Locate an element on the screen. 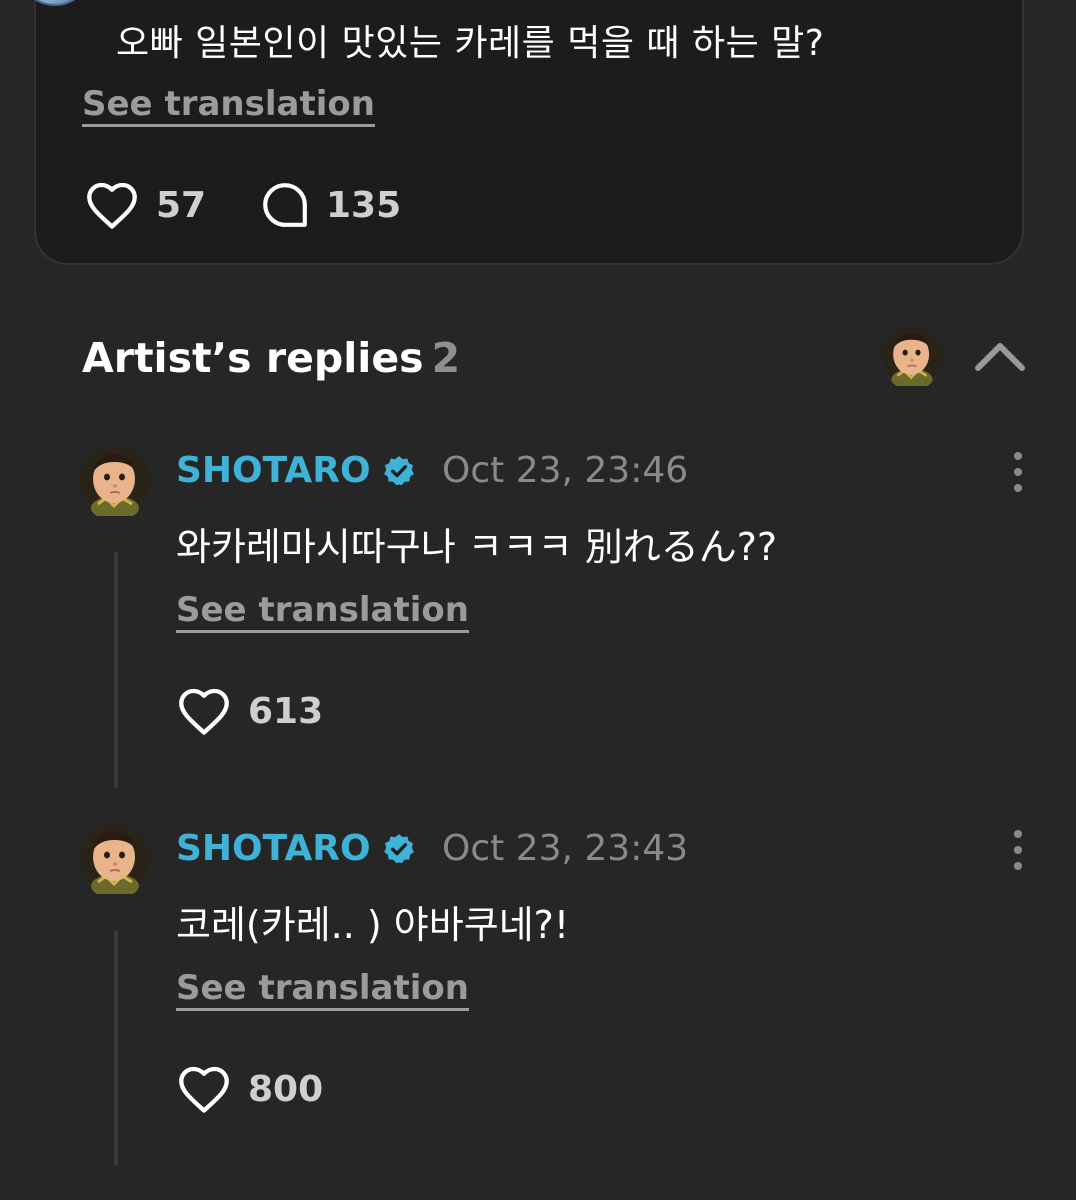  post-comment-button: 135 is located at coordinates (330, 205).